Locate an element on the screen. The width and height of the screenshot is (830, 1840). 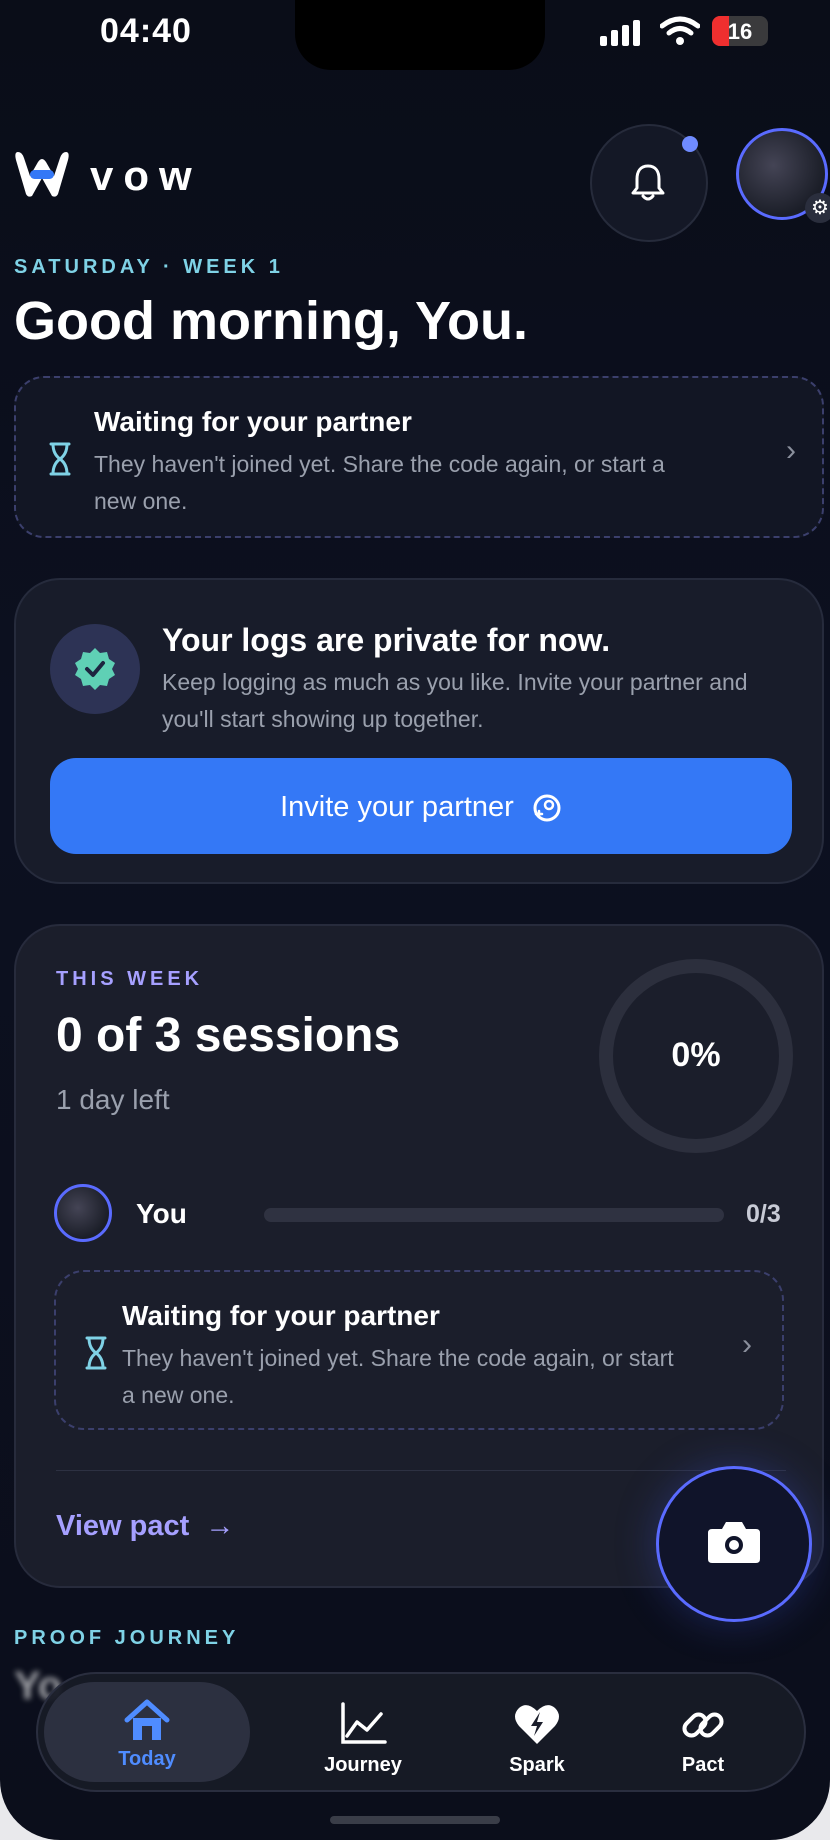
arrow-right-icon: → is located at coordinates (216, 1526).